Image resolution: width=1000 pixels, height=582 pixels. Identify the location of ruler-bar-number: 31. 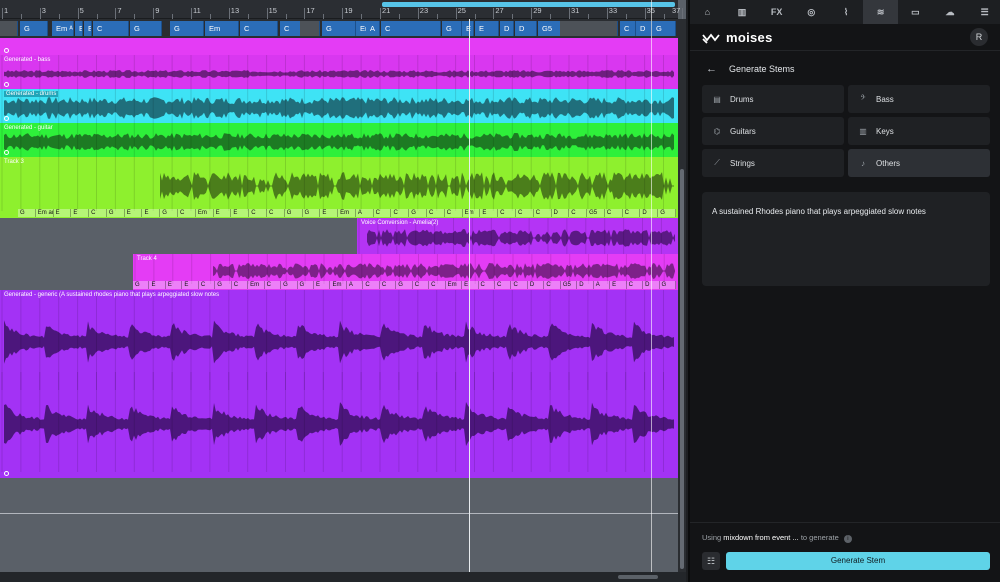
(575, 10).